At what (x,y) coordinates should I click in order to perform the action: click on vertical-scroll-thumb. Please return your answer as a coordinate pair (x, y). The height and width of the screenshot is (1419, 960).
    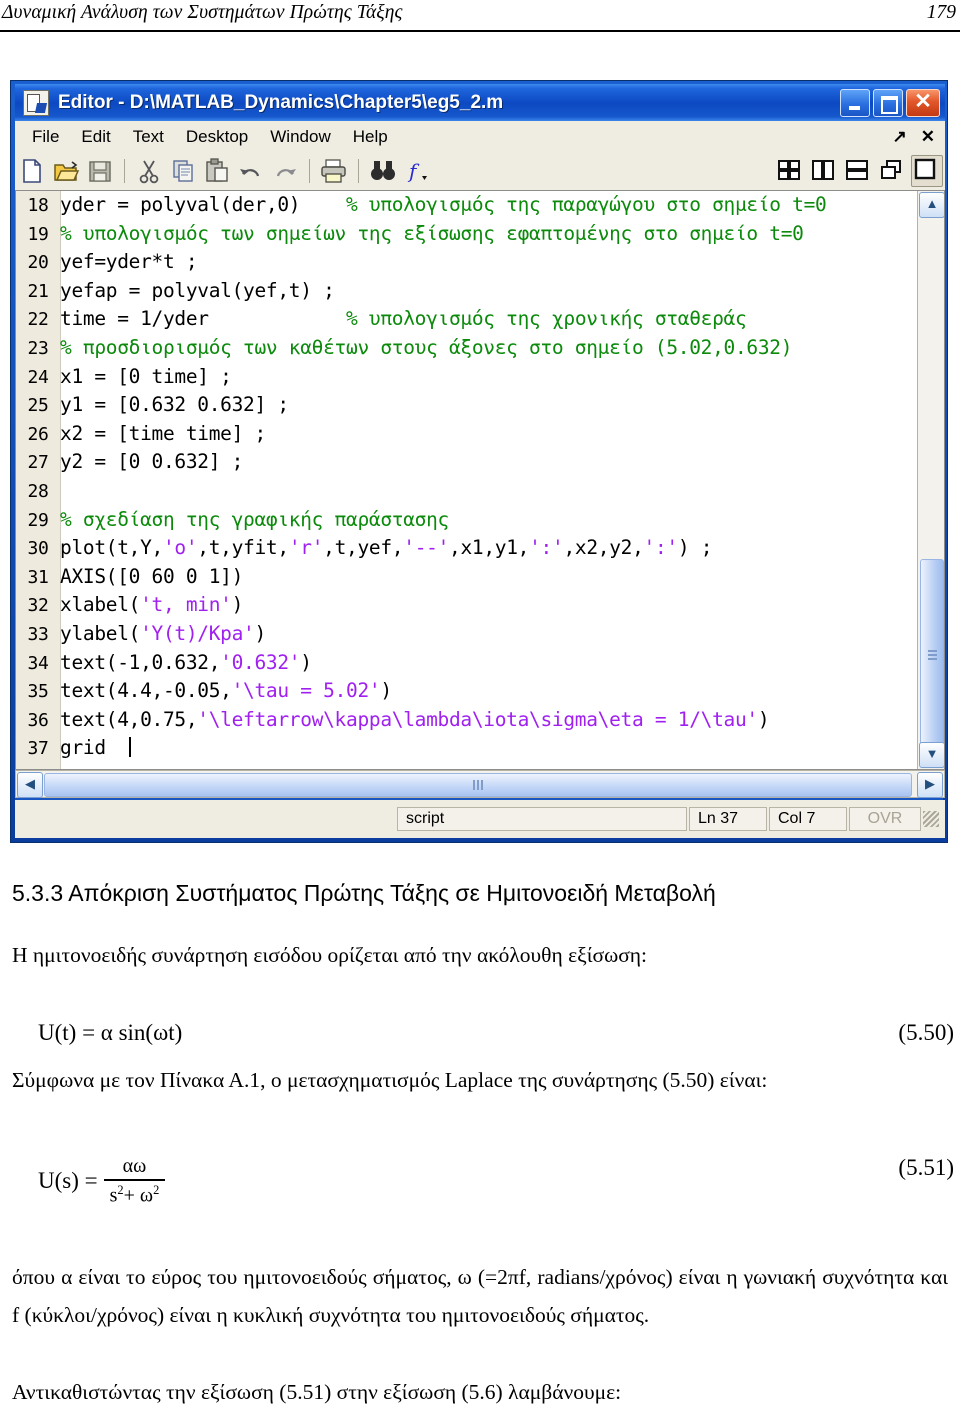
    Looking at the image, I should click on (932, 655).